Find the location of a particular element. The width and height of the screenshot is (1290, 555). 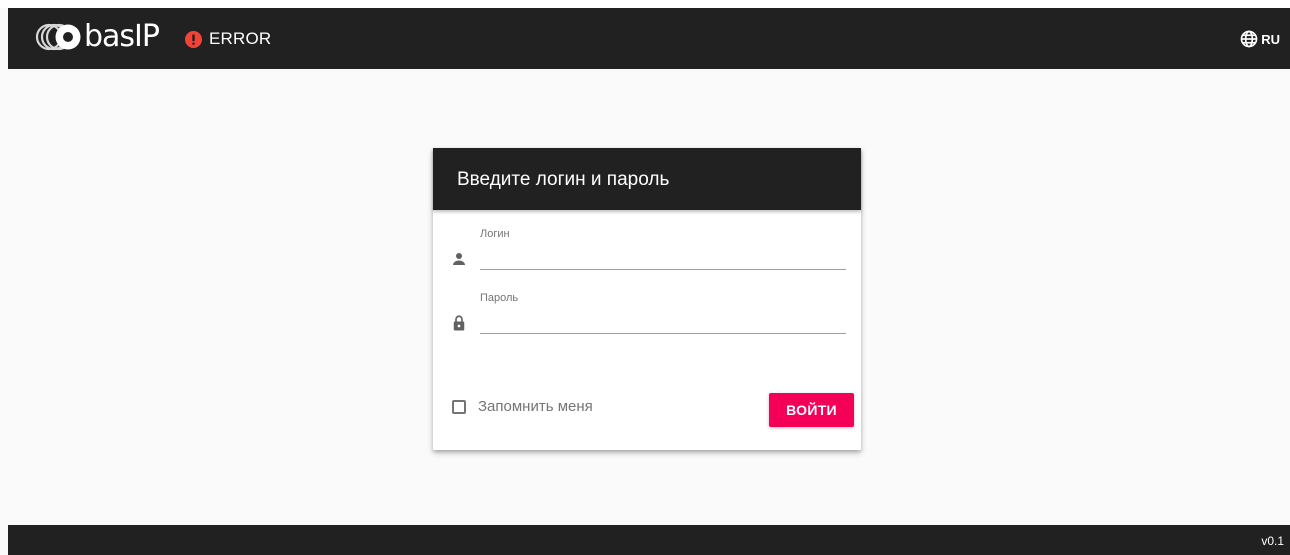

error-text: ERROR is located at coordinates (240, 38).